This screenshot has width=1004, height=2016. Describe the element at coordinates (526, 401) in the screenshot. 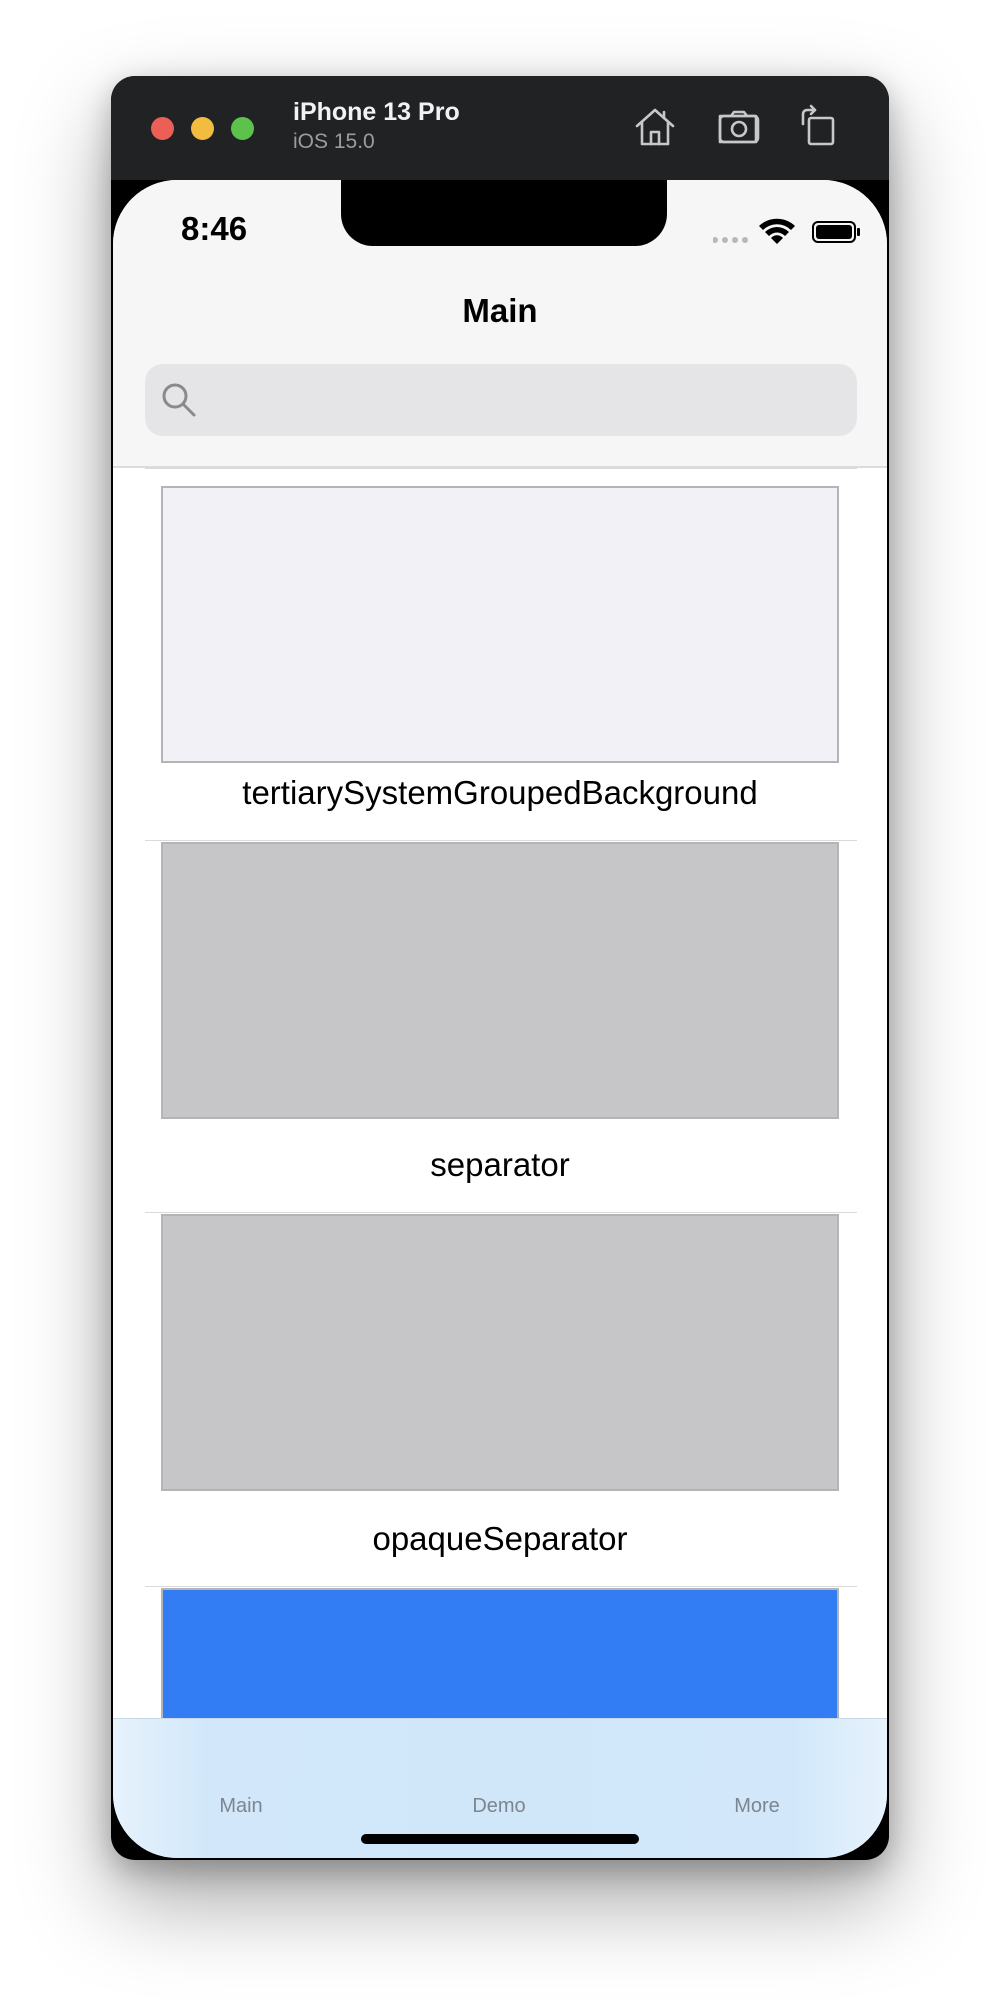

I see `search-input` at that location.